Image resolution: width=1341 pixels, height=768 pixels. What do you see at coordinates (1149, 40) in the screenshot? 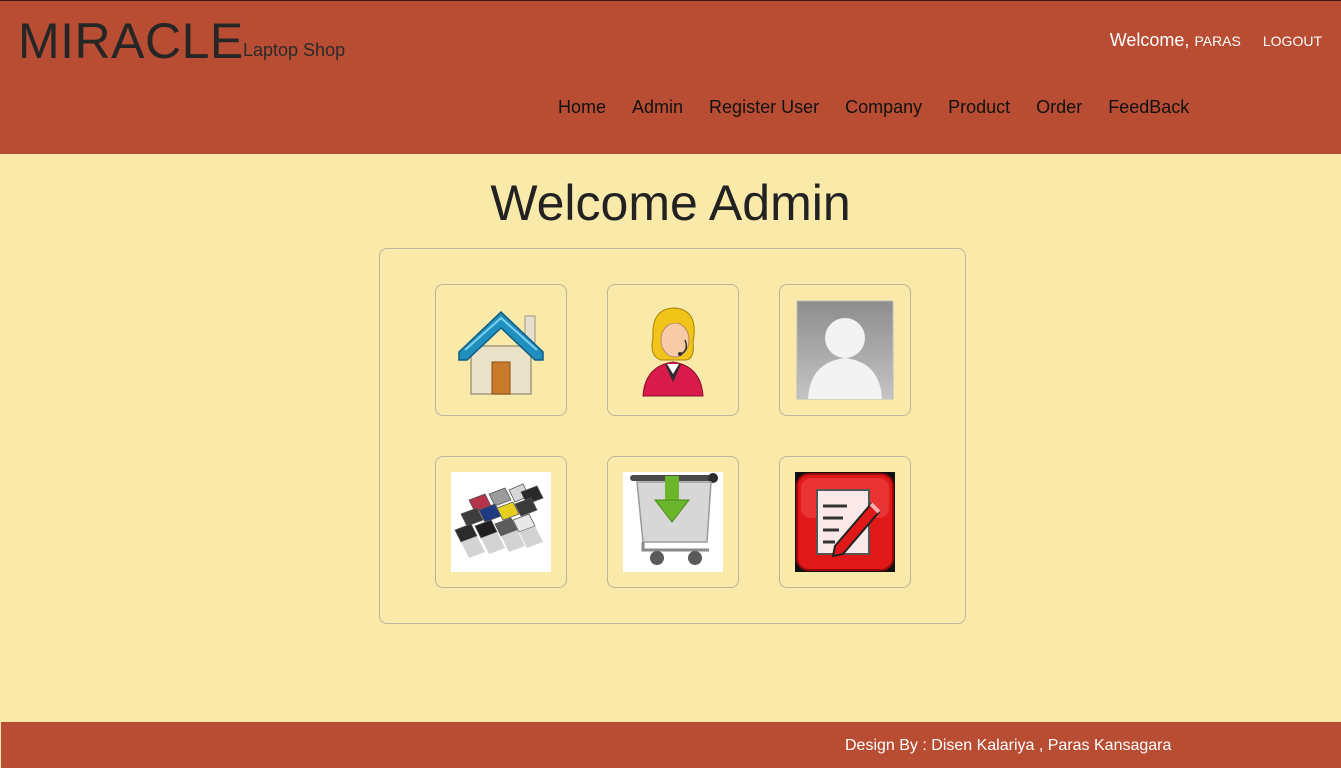
I see `welcome-label: Welcome,` at bounding box center [1149, 40].